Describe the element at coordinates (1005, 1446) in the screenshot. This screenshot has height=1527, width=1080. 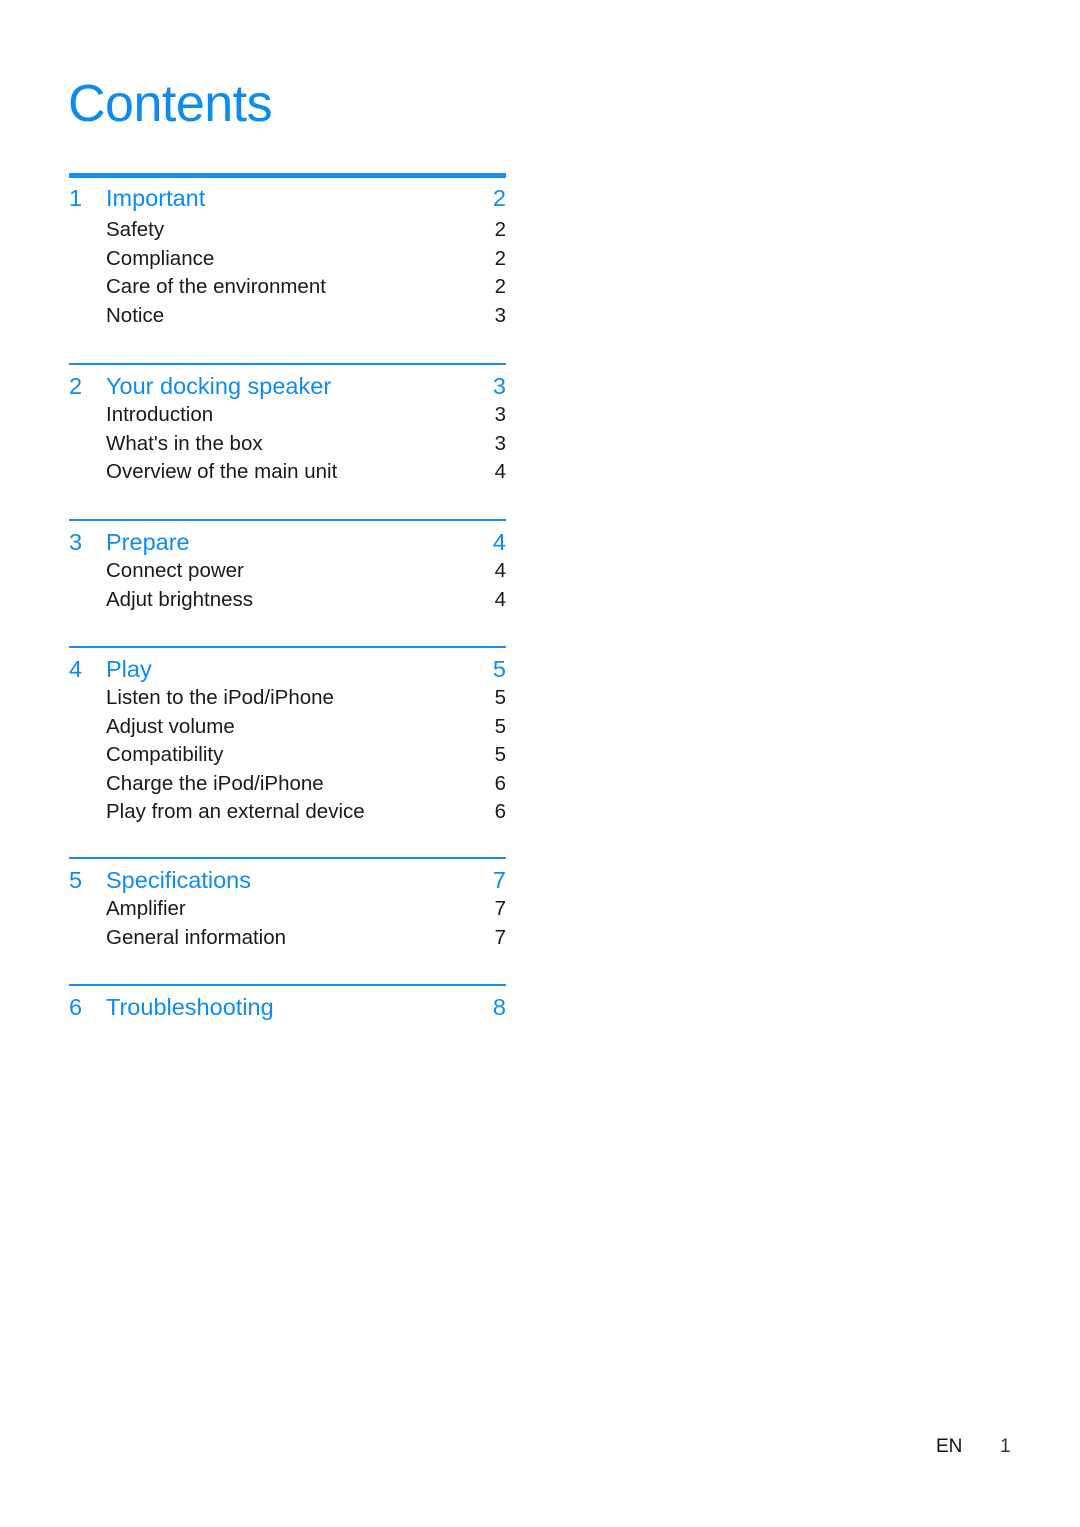
I see `page-number: 1` at that location.